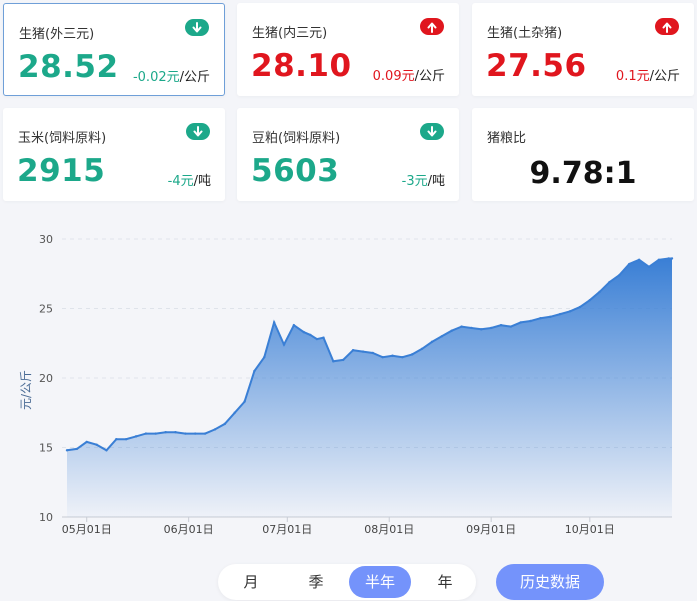 The image size is (697, 601). I want to click on tab-year: 年, so click(445, 582).